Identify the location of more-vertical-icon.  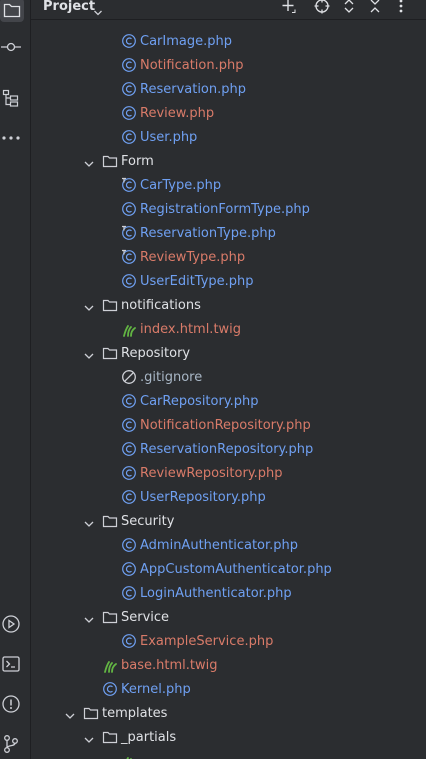
(401, 7).